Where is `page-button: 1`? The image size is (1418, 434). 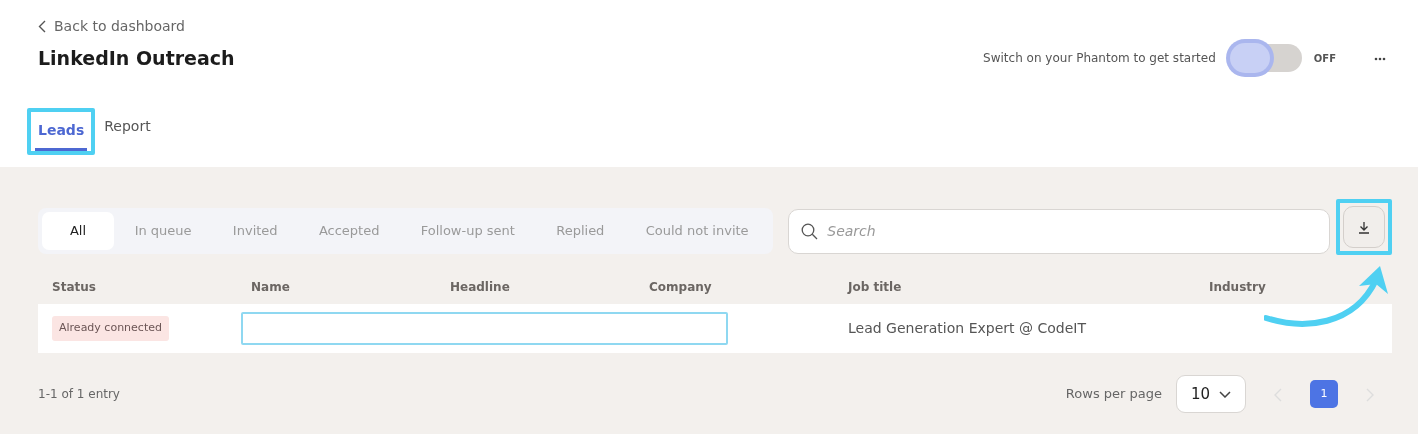 page-button: 1 is located at coordinates (1324, 394).